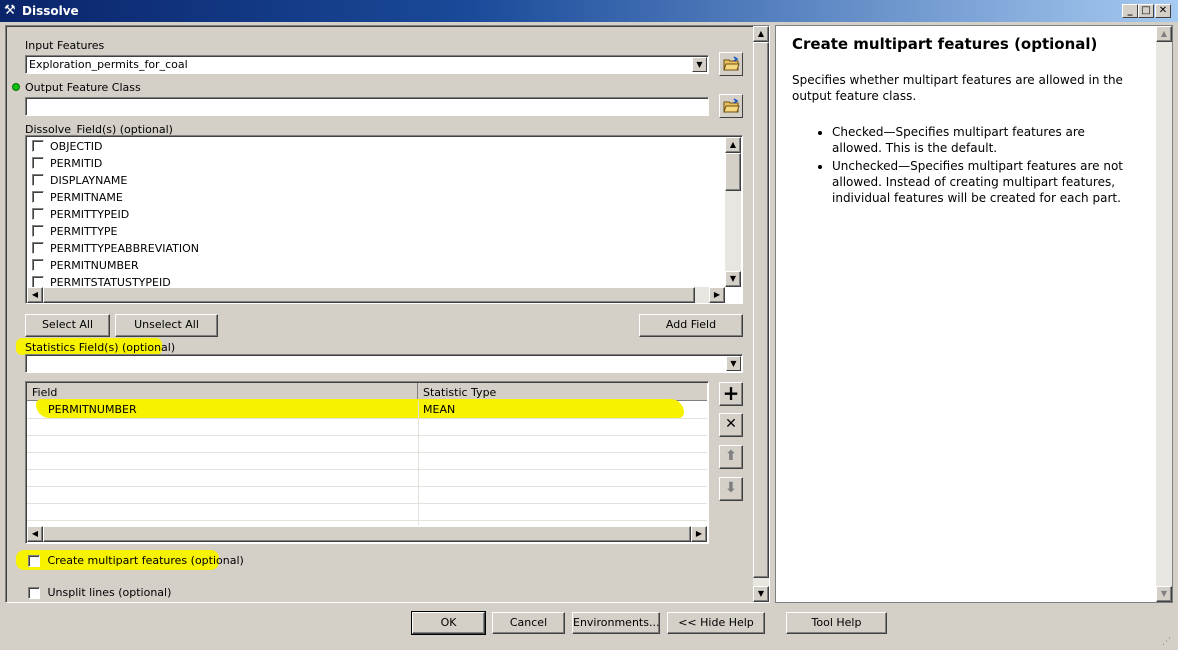 Image resolution: width=1178 pixels, height=650 pixels. I want to click on title-bar: ⚒ Dissolve _ □ ✕, so click(589, 11).